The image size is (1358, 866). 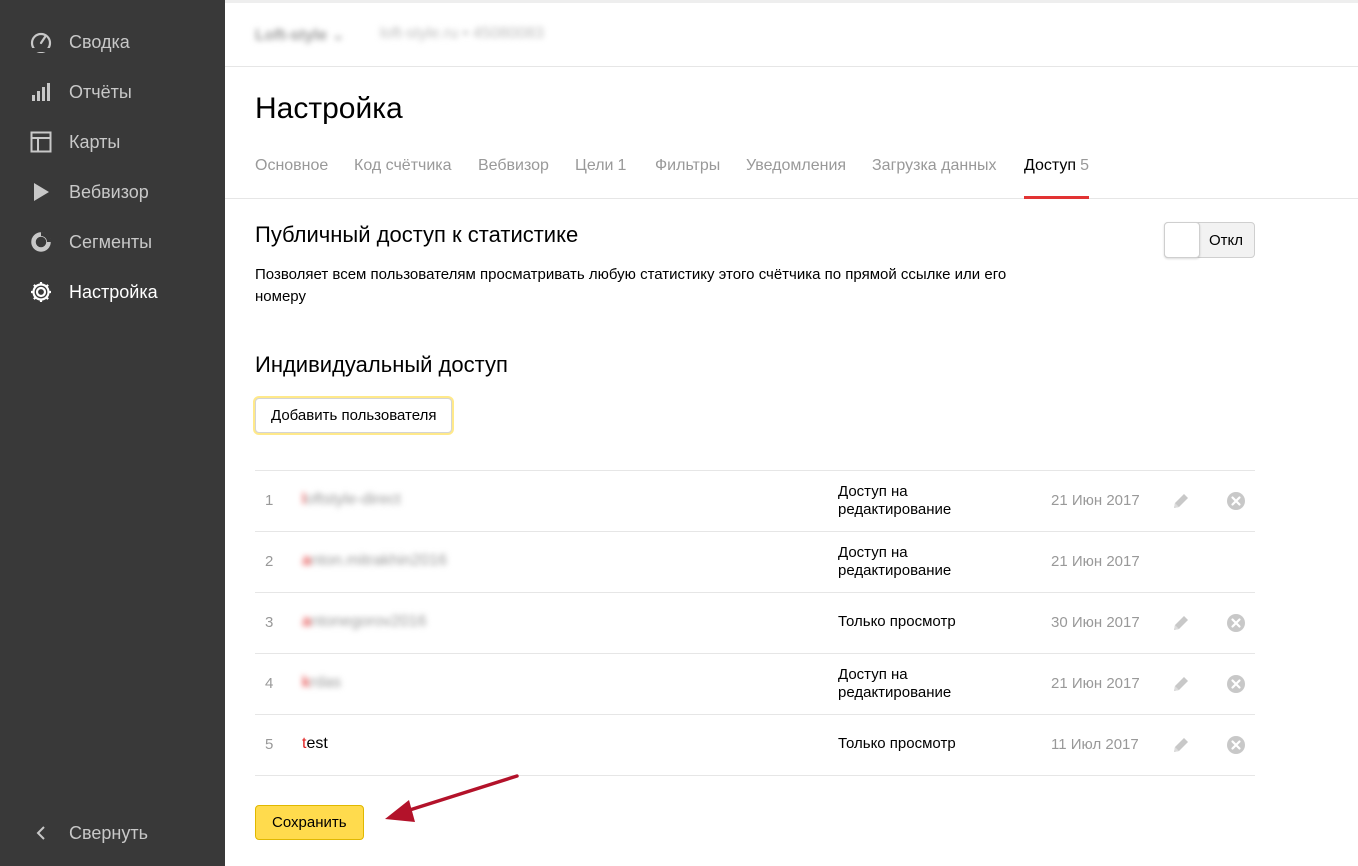 I want to click on individual-access-title: Индивидуальный доступ, so click(x=381, y=364).